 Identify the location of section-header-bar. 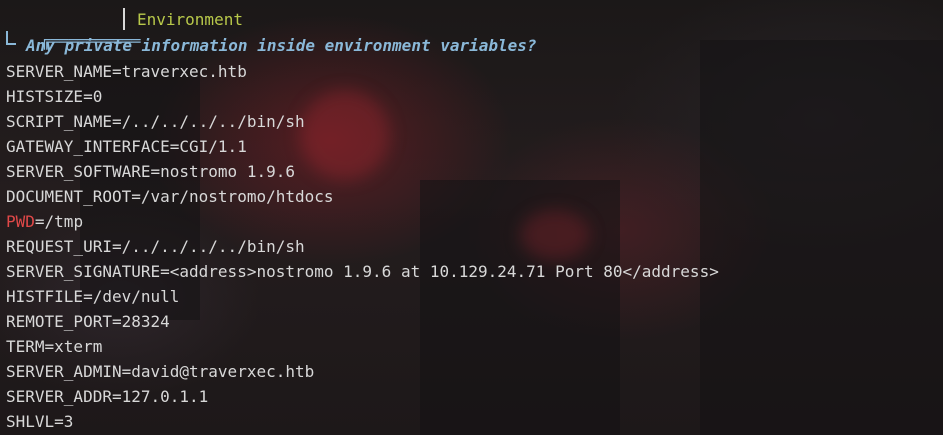
(124, 19).